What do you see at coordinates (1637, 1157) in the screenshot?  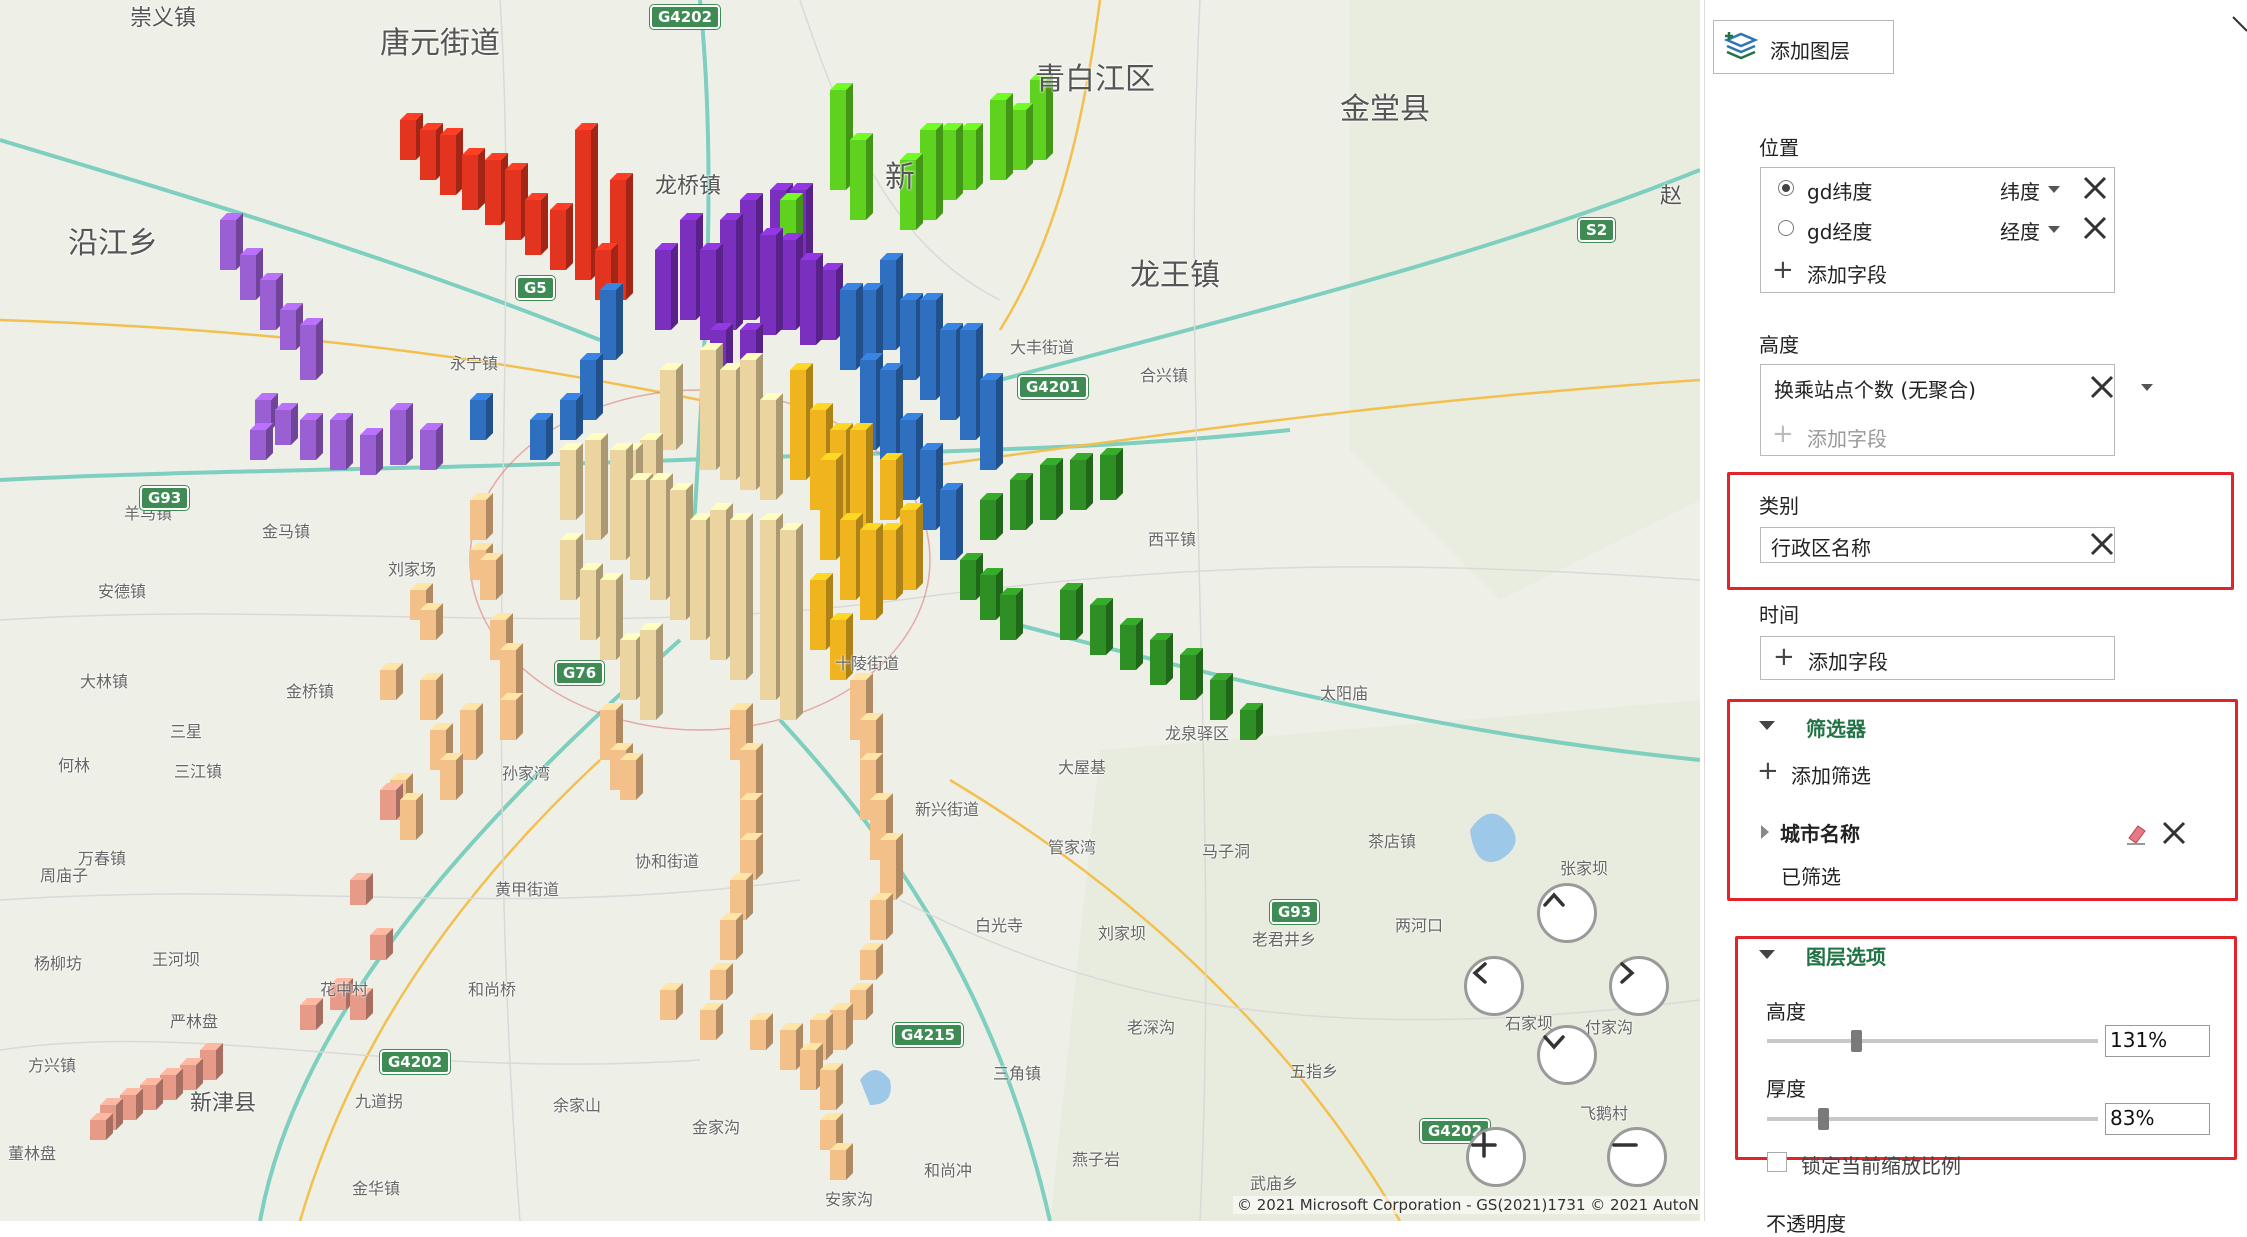 I see `zoom-out-button` at bounding box center [1637, 1157].